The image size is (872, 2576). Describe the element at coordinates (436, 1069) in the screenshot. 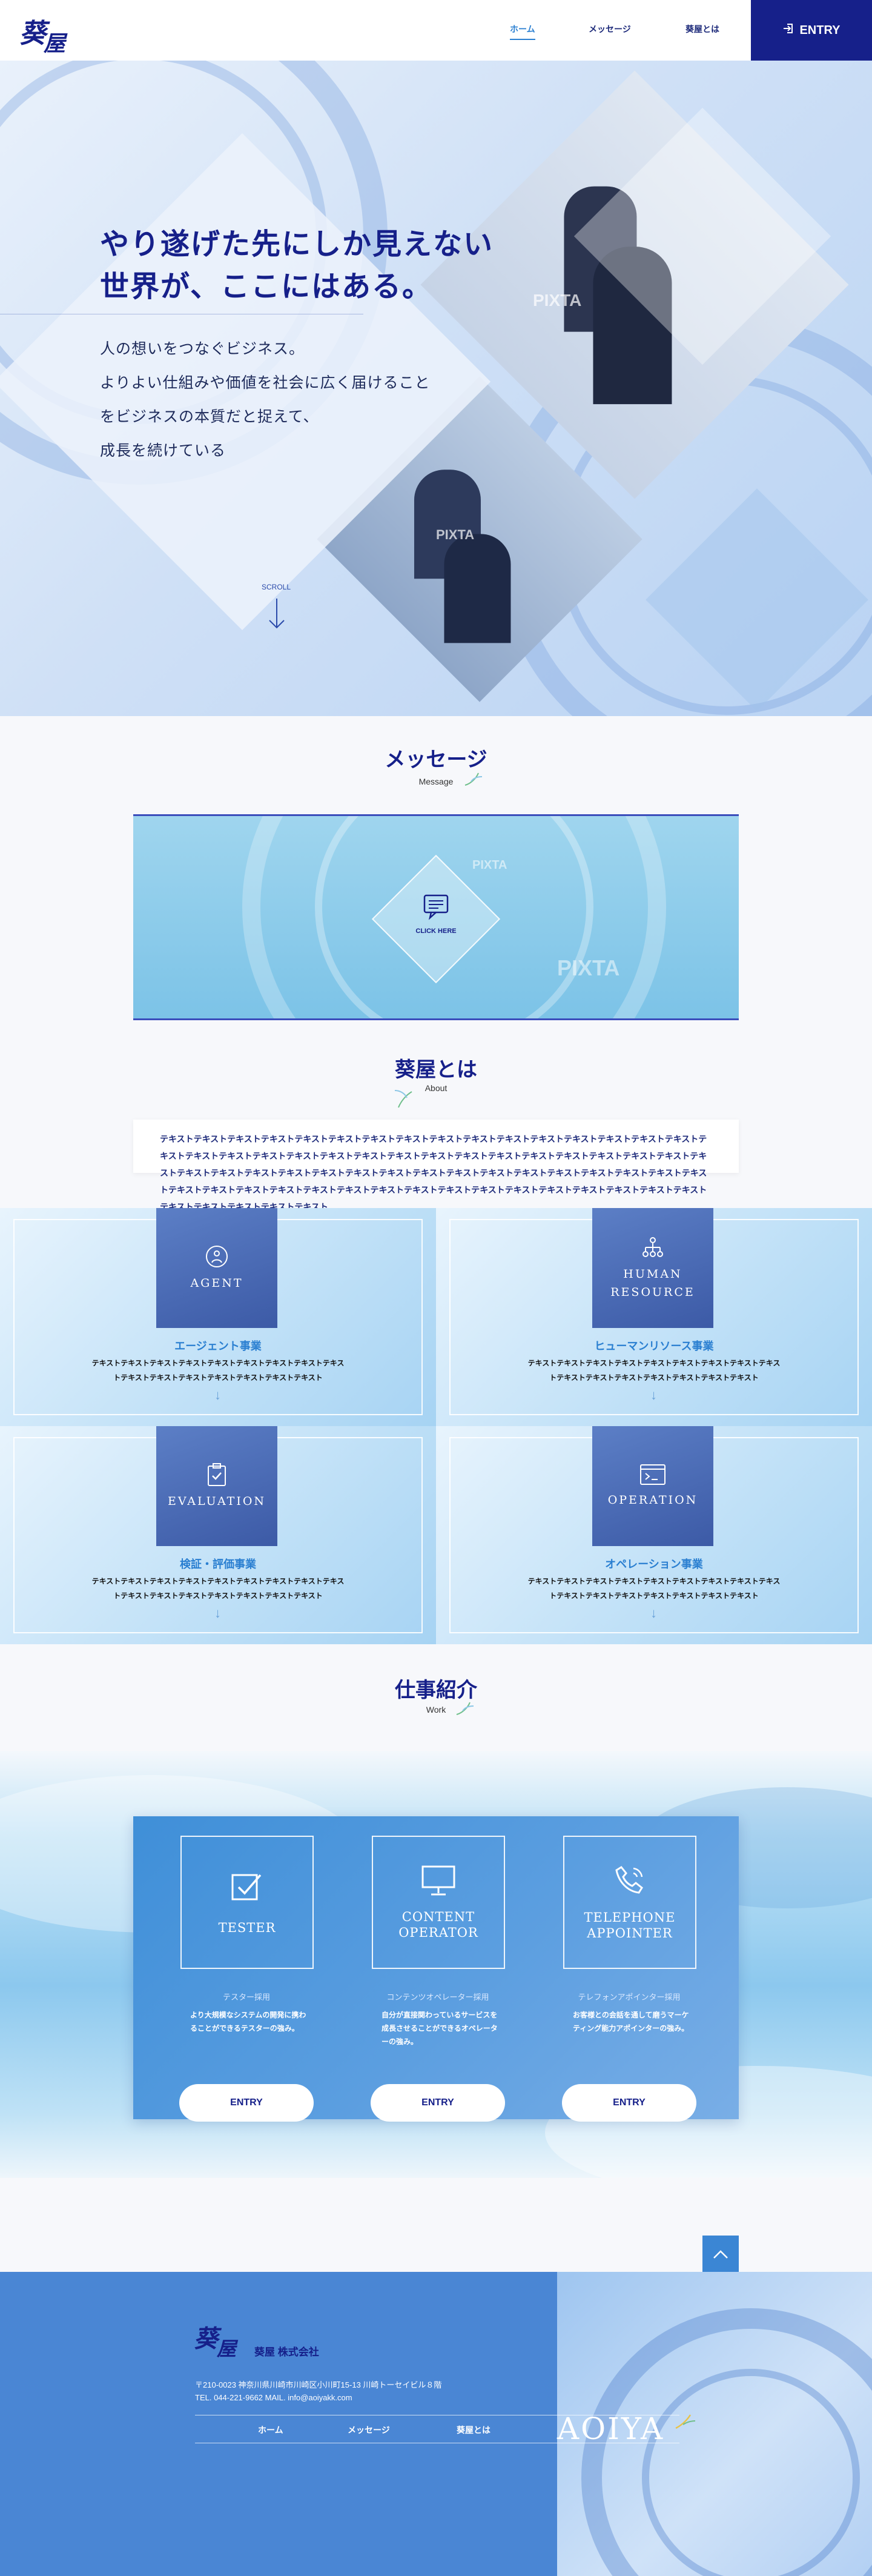

I see `about-section-title: 葵屋とは` at that location.